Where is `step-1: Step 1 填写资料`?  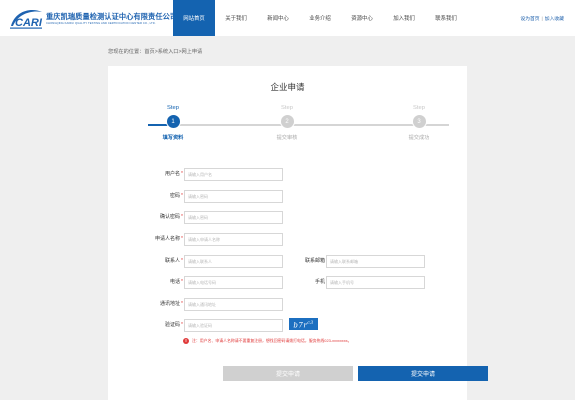
step-1: Step 1 填写资料 is located at coordinates (173, 122).